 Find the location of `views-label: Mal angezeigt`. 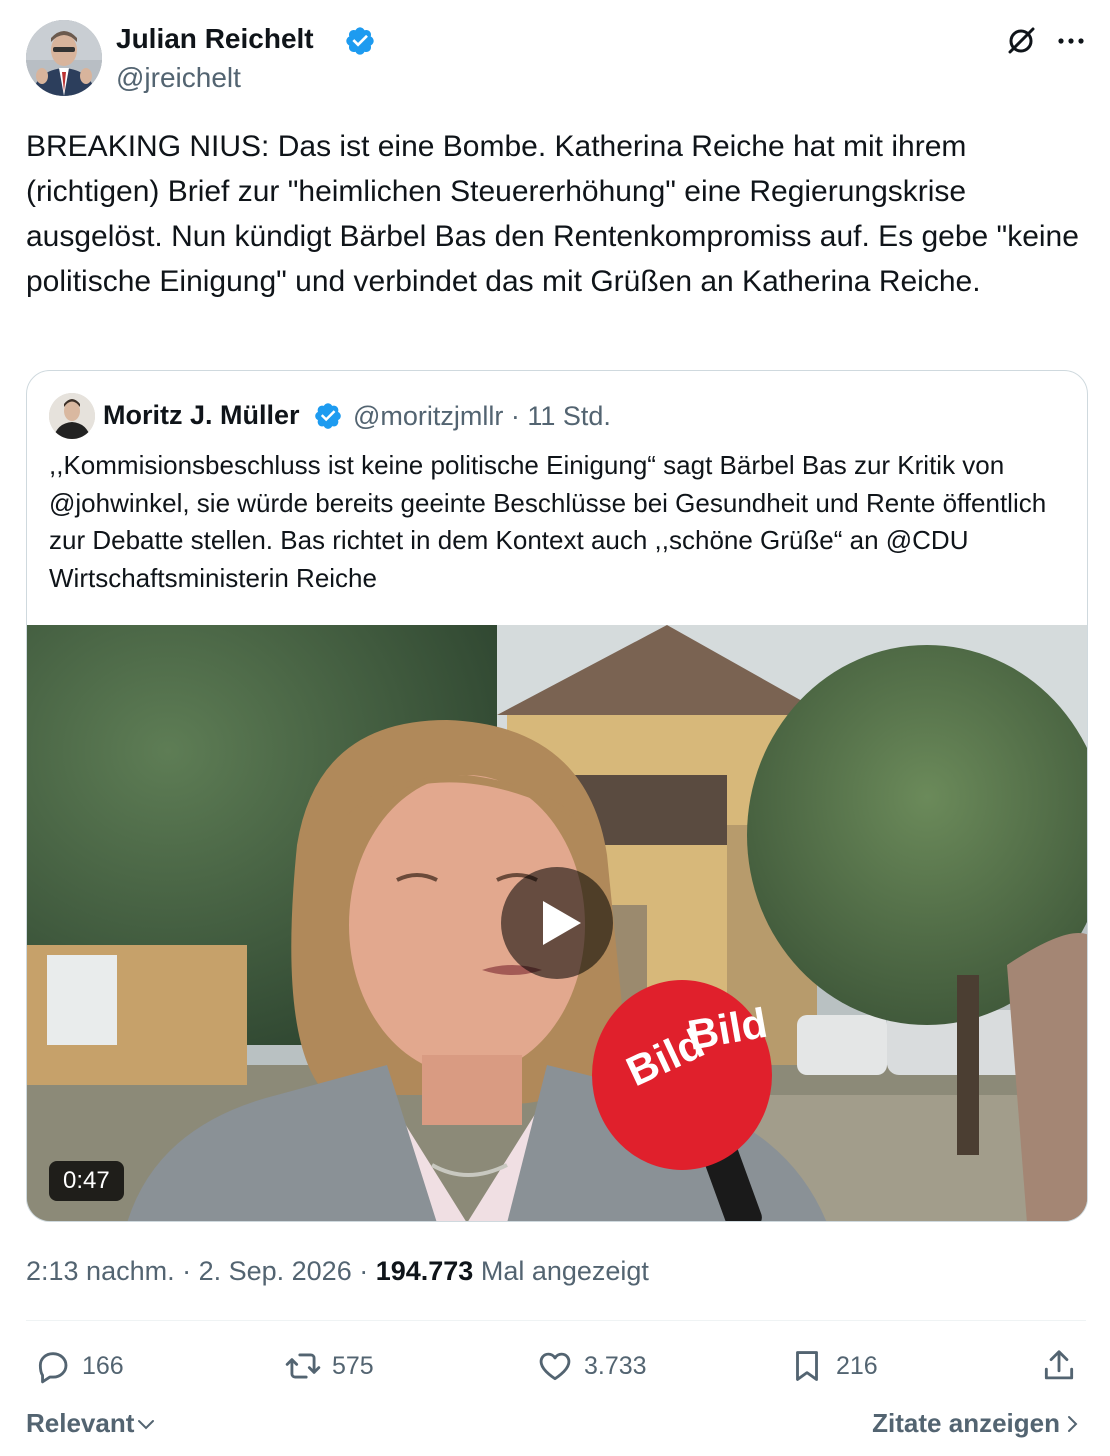

views-label: Mal angezeigt is located at coordinates (561, 1271).